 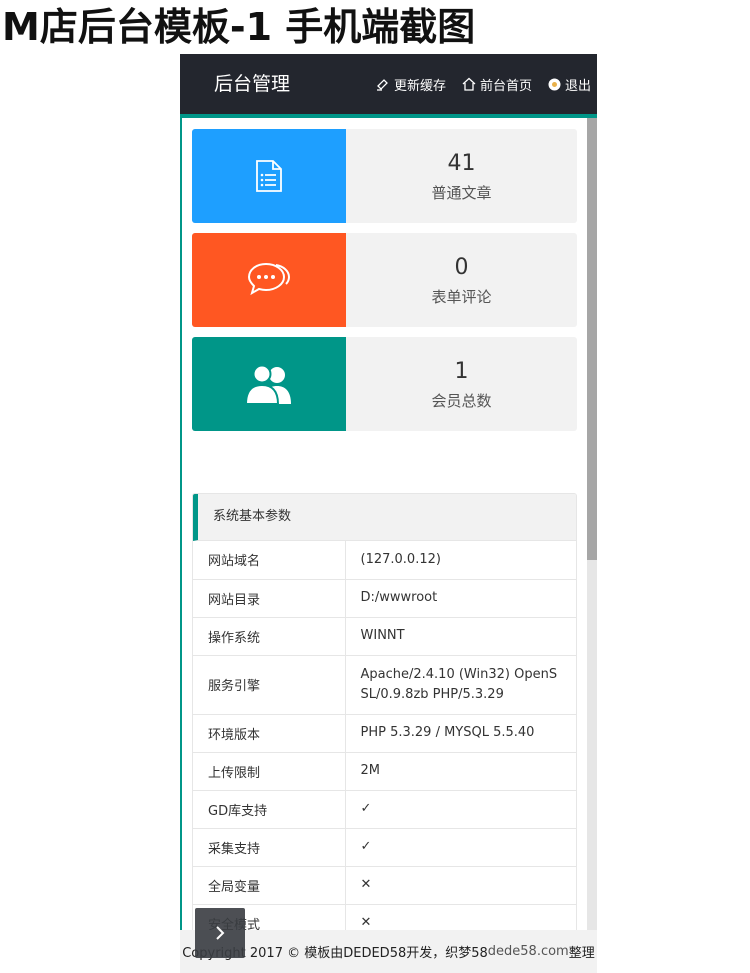 I want to click on table-row: 网站目录 D:/wwwroot, so click(x=384, y=598).